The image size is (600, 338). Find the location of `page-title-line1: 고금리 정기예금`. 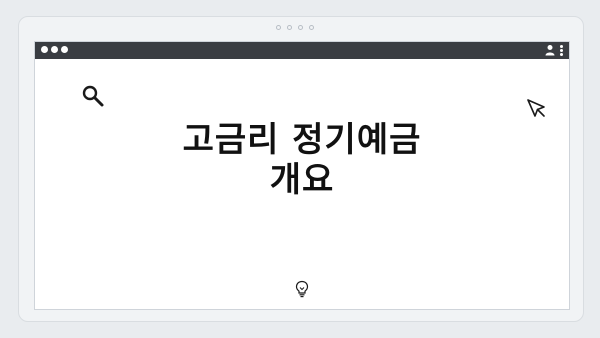

page-title-line1: 고금리 정기예금 is located at coordinates (302, 140).